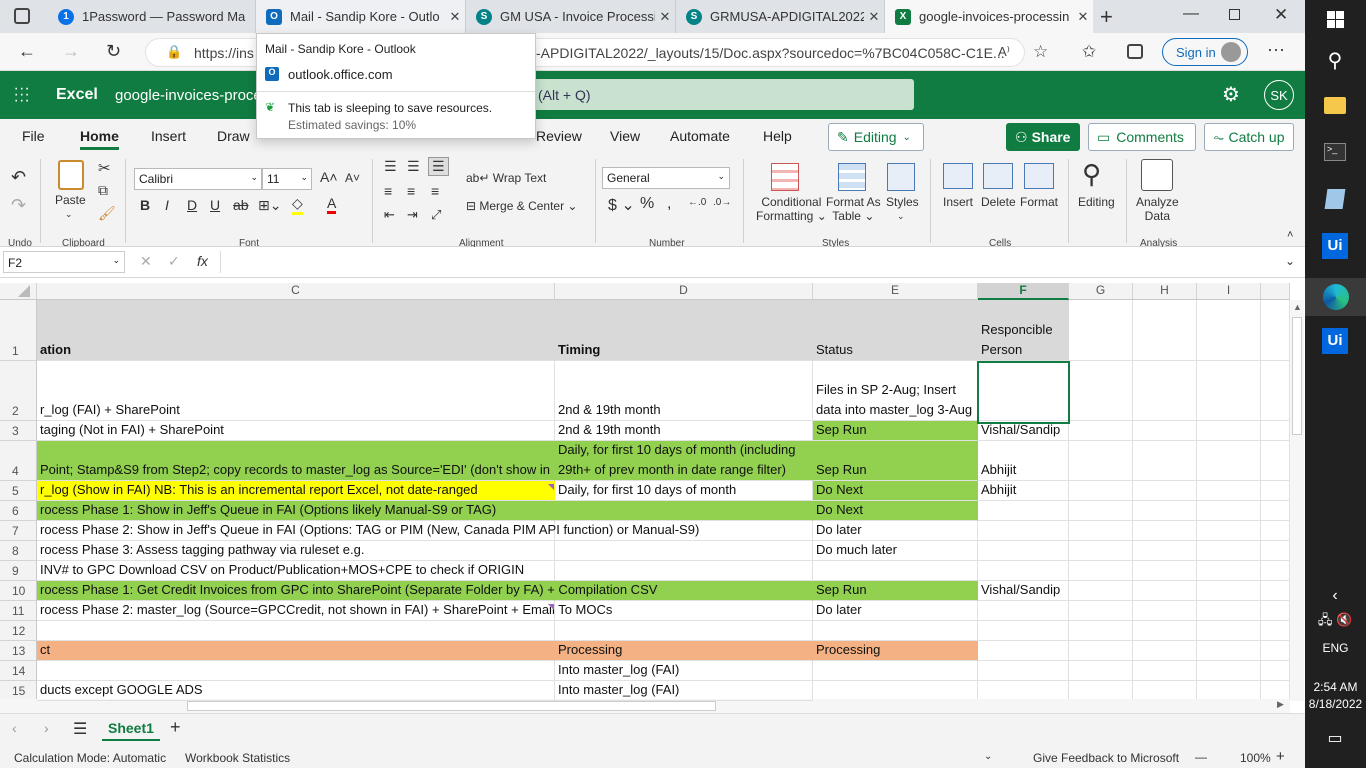  What do you see at coordinates (287, 179) in the screenshot?
I see `font-size-select: 11 ⌄` at bounding box center [287, 179].